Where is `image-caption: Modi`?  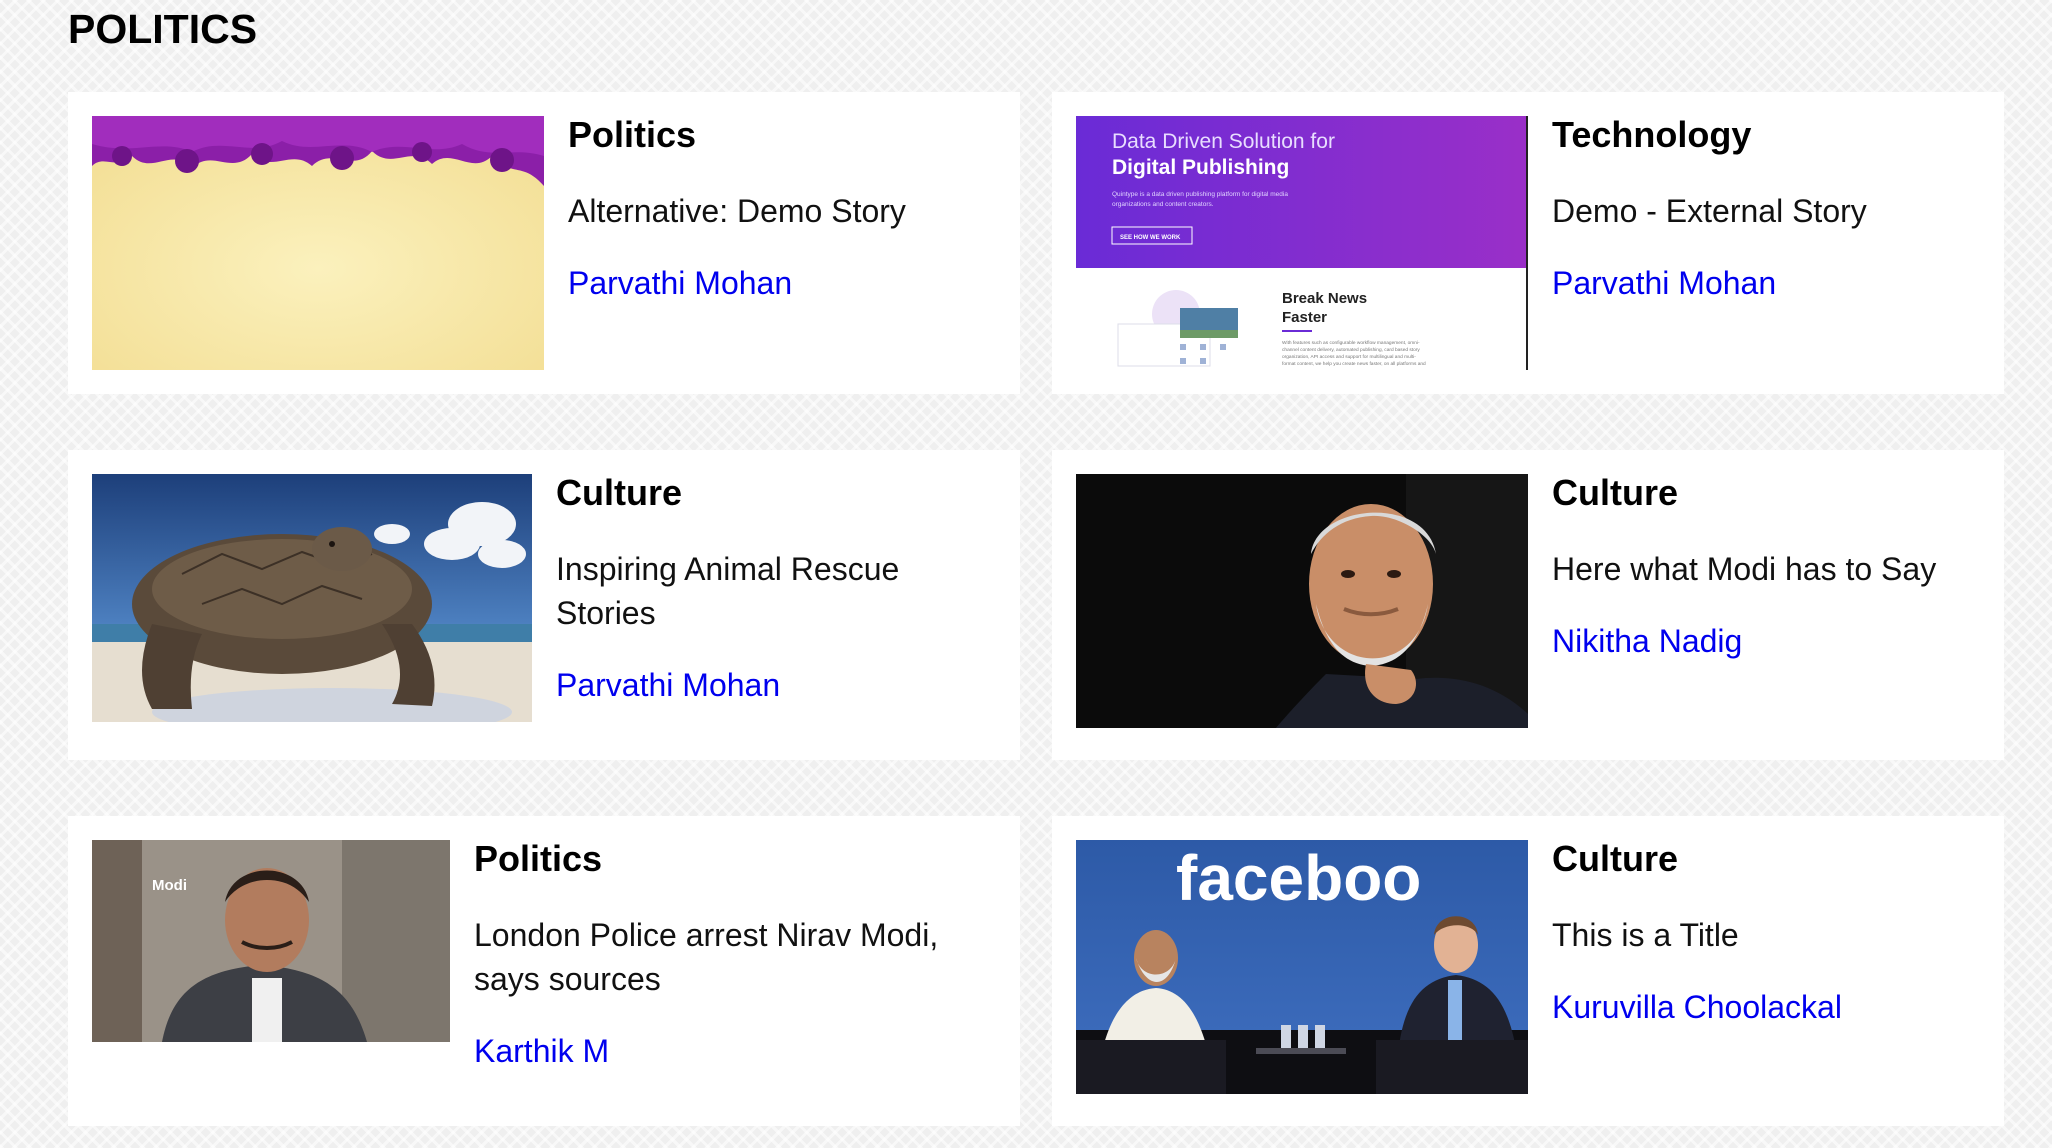 image-caption: Modi is located at coordinates (169, 885).